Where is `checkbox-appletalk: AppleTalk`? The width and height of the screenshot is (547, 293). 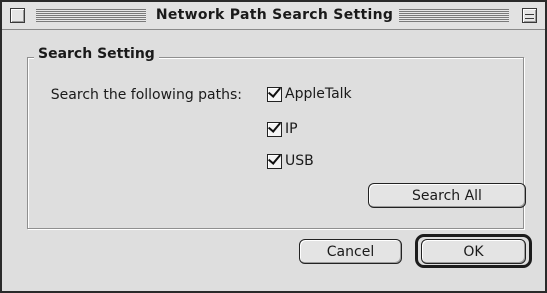
checkbox-appletalk: AppleTalk is located at coordinates (309, 93).